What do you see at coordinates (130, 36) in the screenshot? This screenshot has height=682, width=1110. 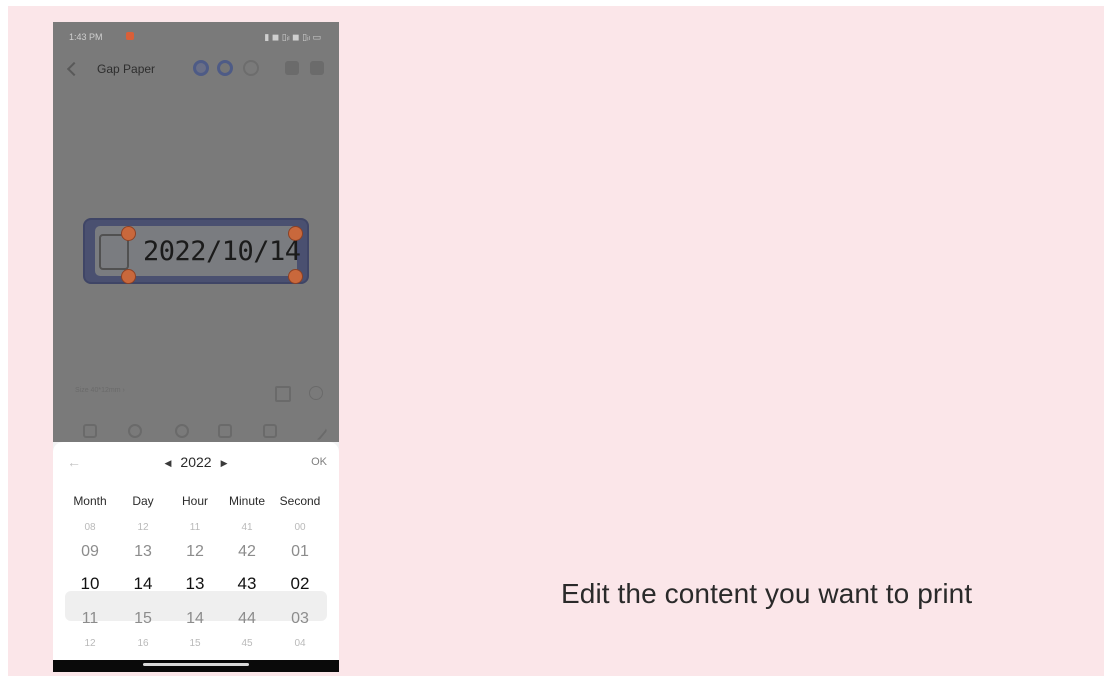 I see `notification-icon` at bounding box center [130, 36].